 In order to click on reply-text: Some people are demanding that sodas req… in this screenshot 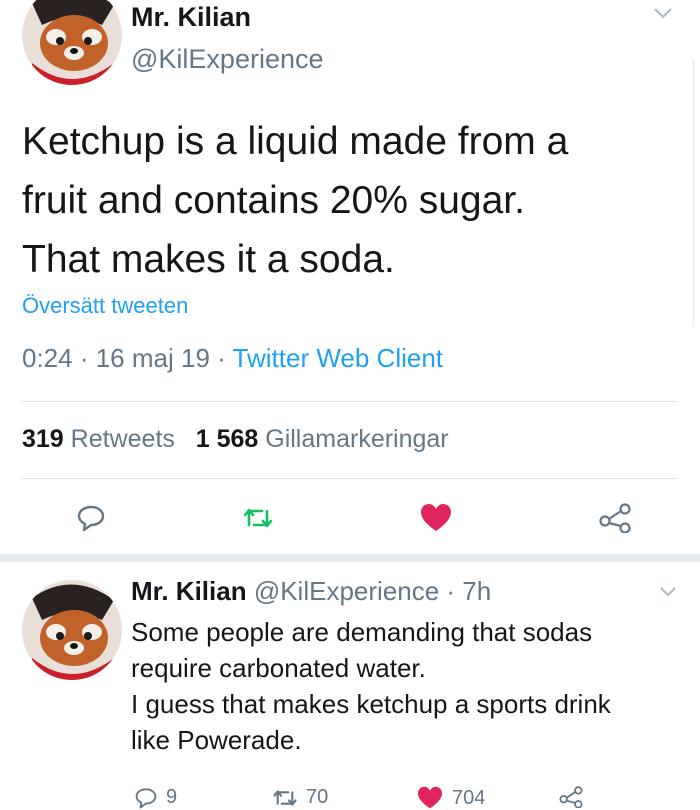, I will do `click(411, 686)`.